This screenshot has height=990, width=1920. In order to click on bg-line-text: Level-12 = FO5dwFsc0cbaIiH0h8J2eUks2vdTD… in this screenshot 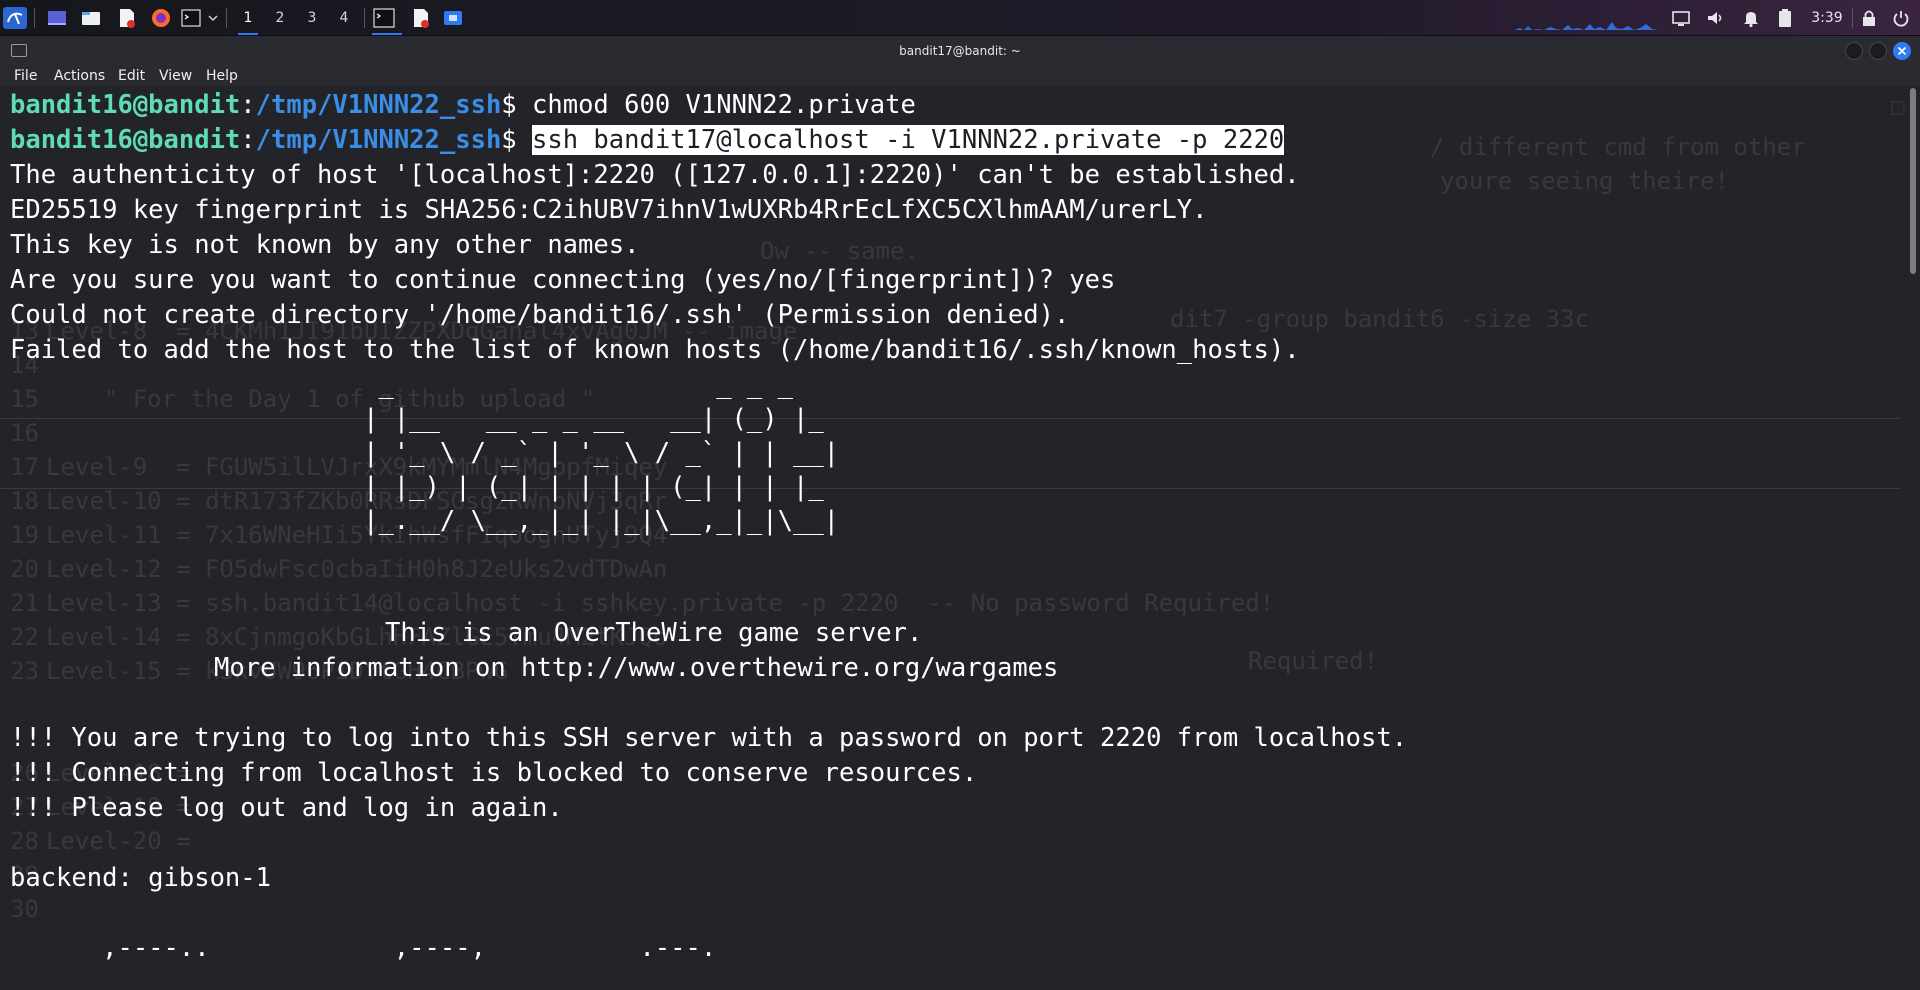, I will do `click(357, 569)`.